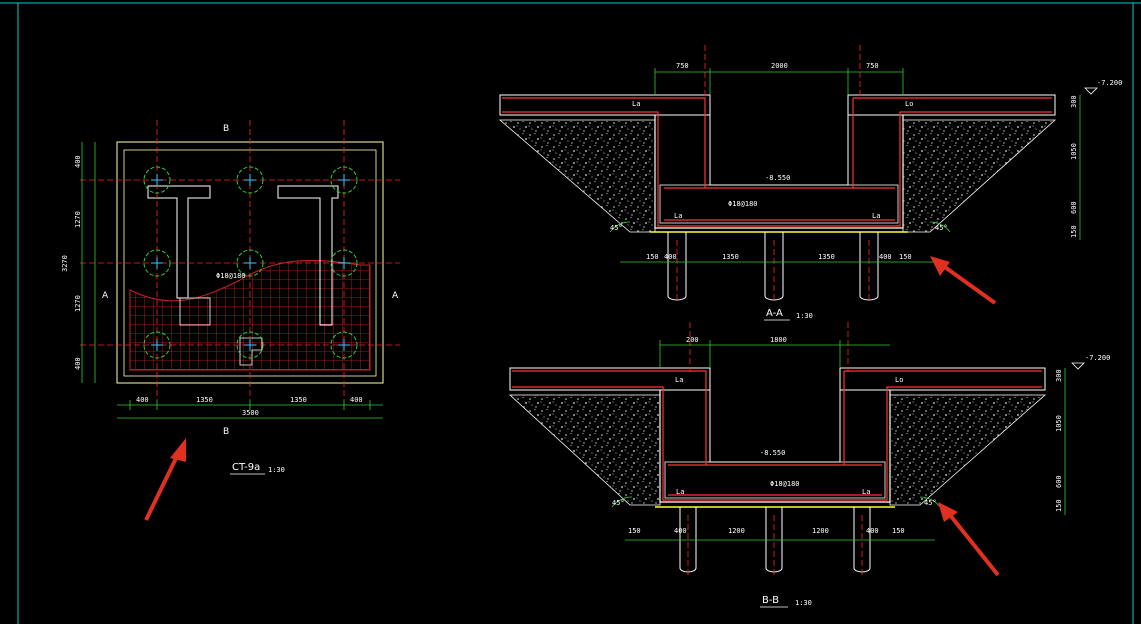 Image resolution: width=1141 pixels, height=624 pixels. I want to click on bb-la-bottom-left: La, so click(680, 492).